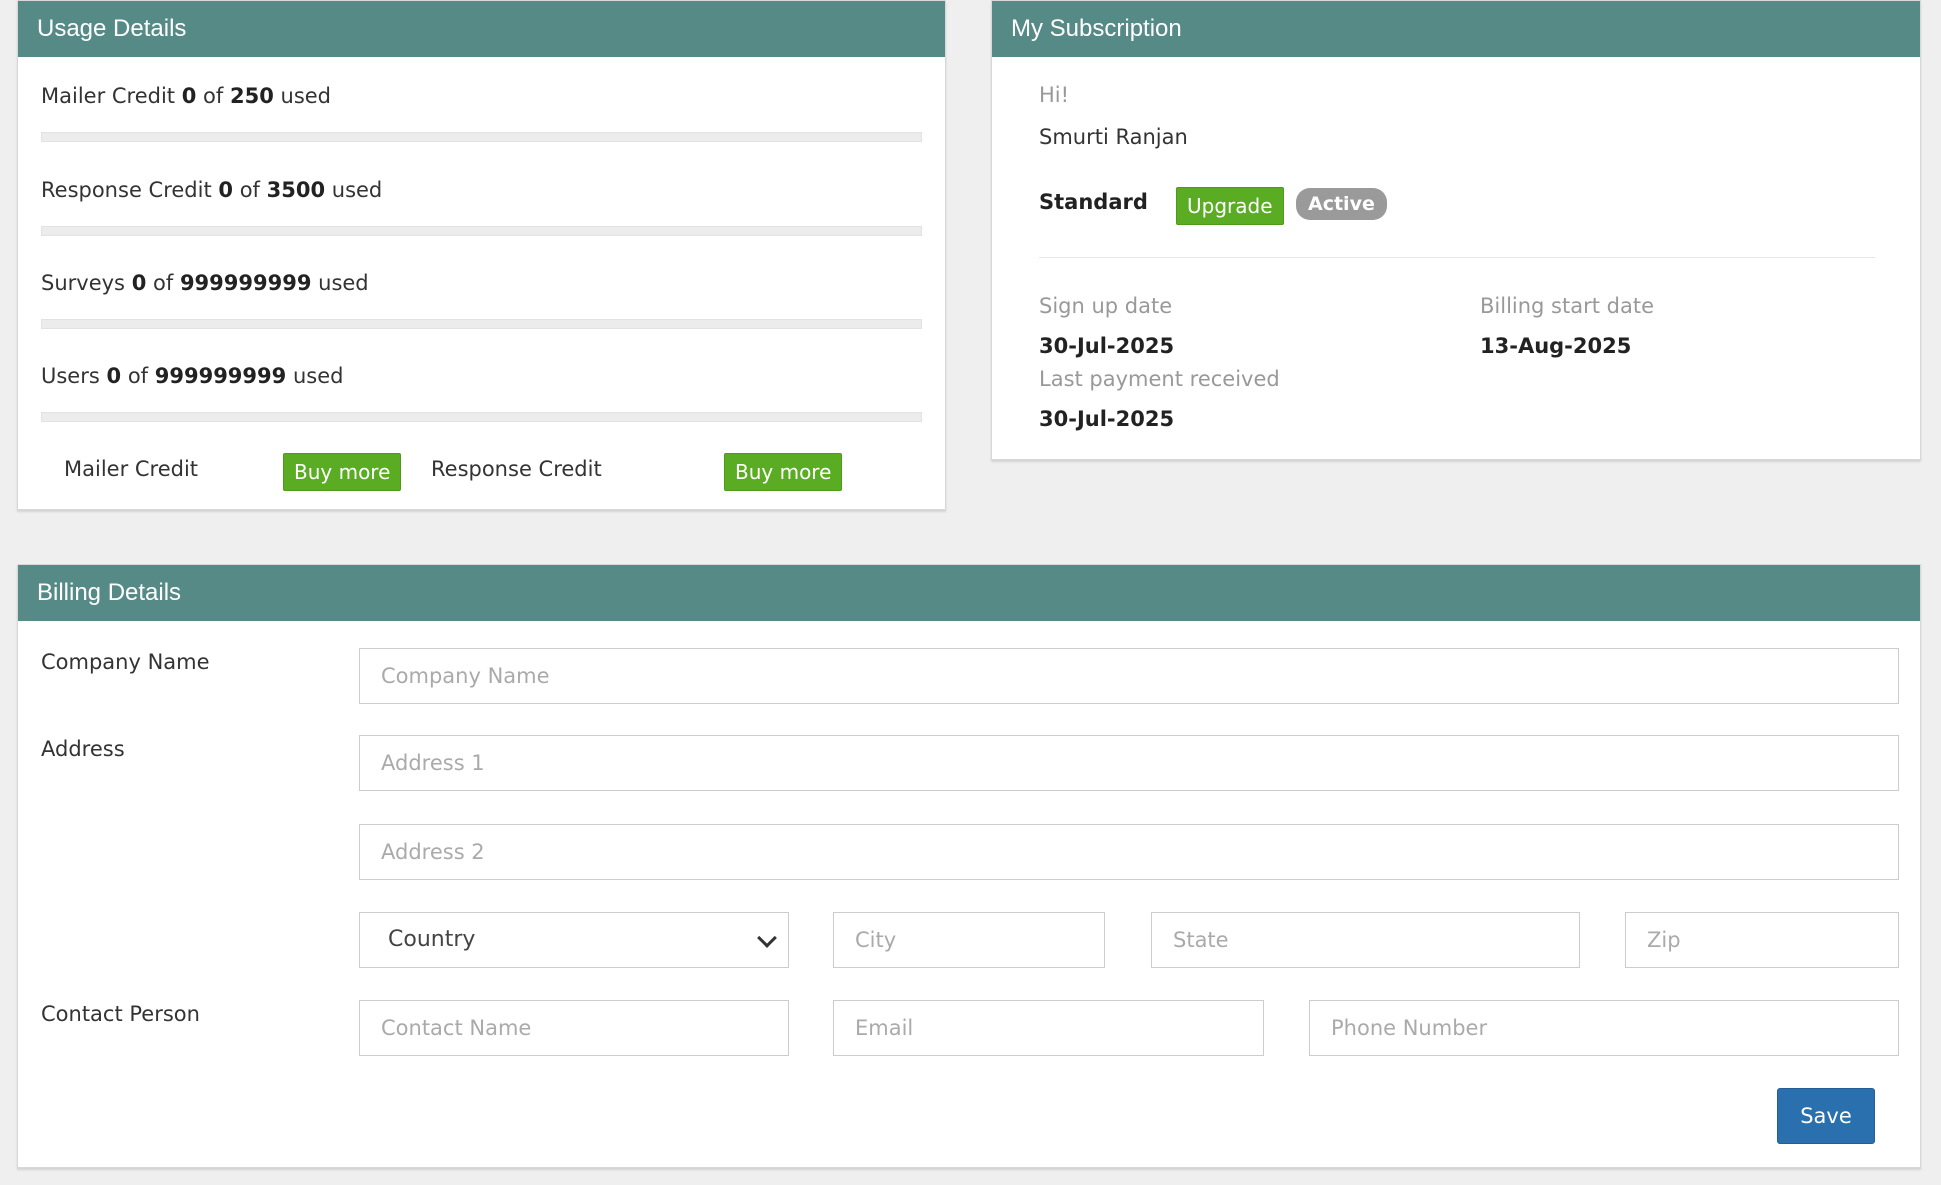 The image size is (1941, 1185). I want to click on phone-number-input, so click(1604, 1028).